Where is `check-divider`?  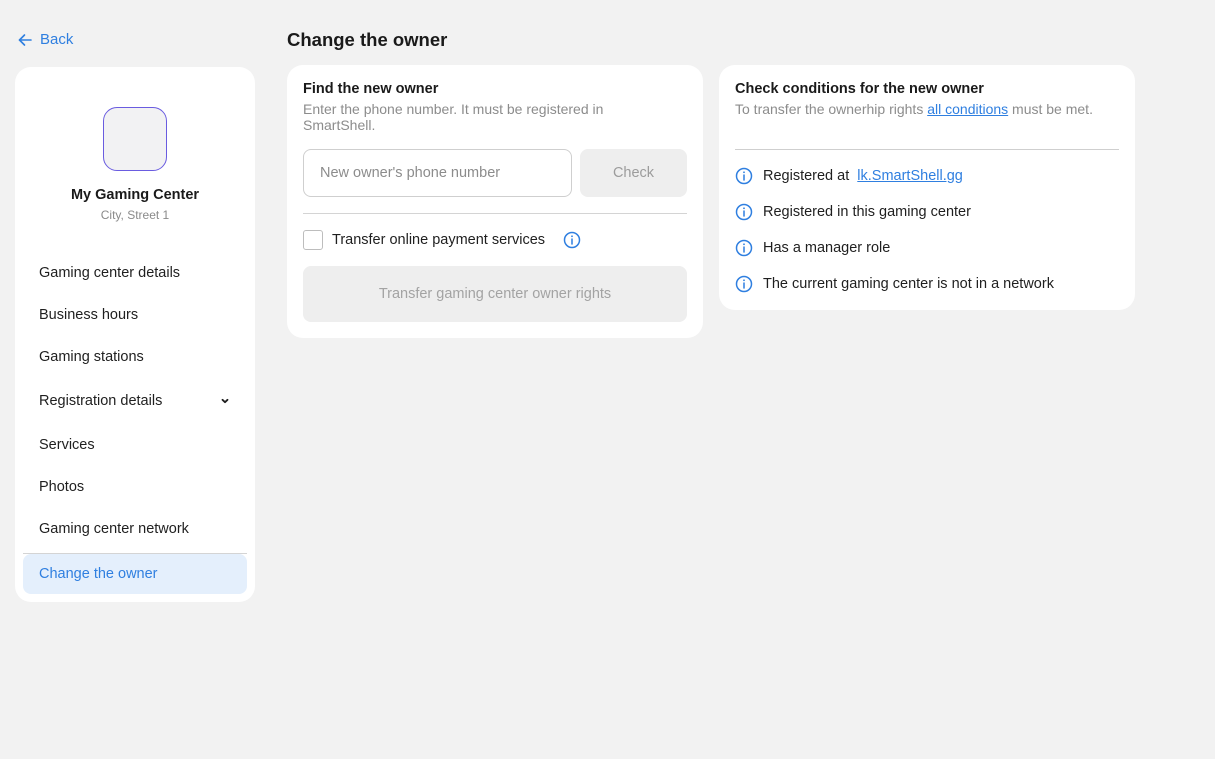 check-divider is located at coordinates (927, 149).